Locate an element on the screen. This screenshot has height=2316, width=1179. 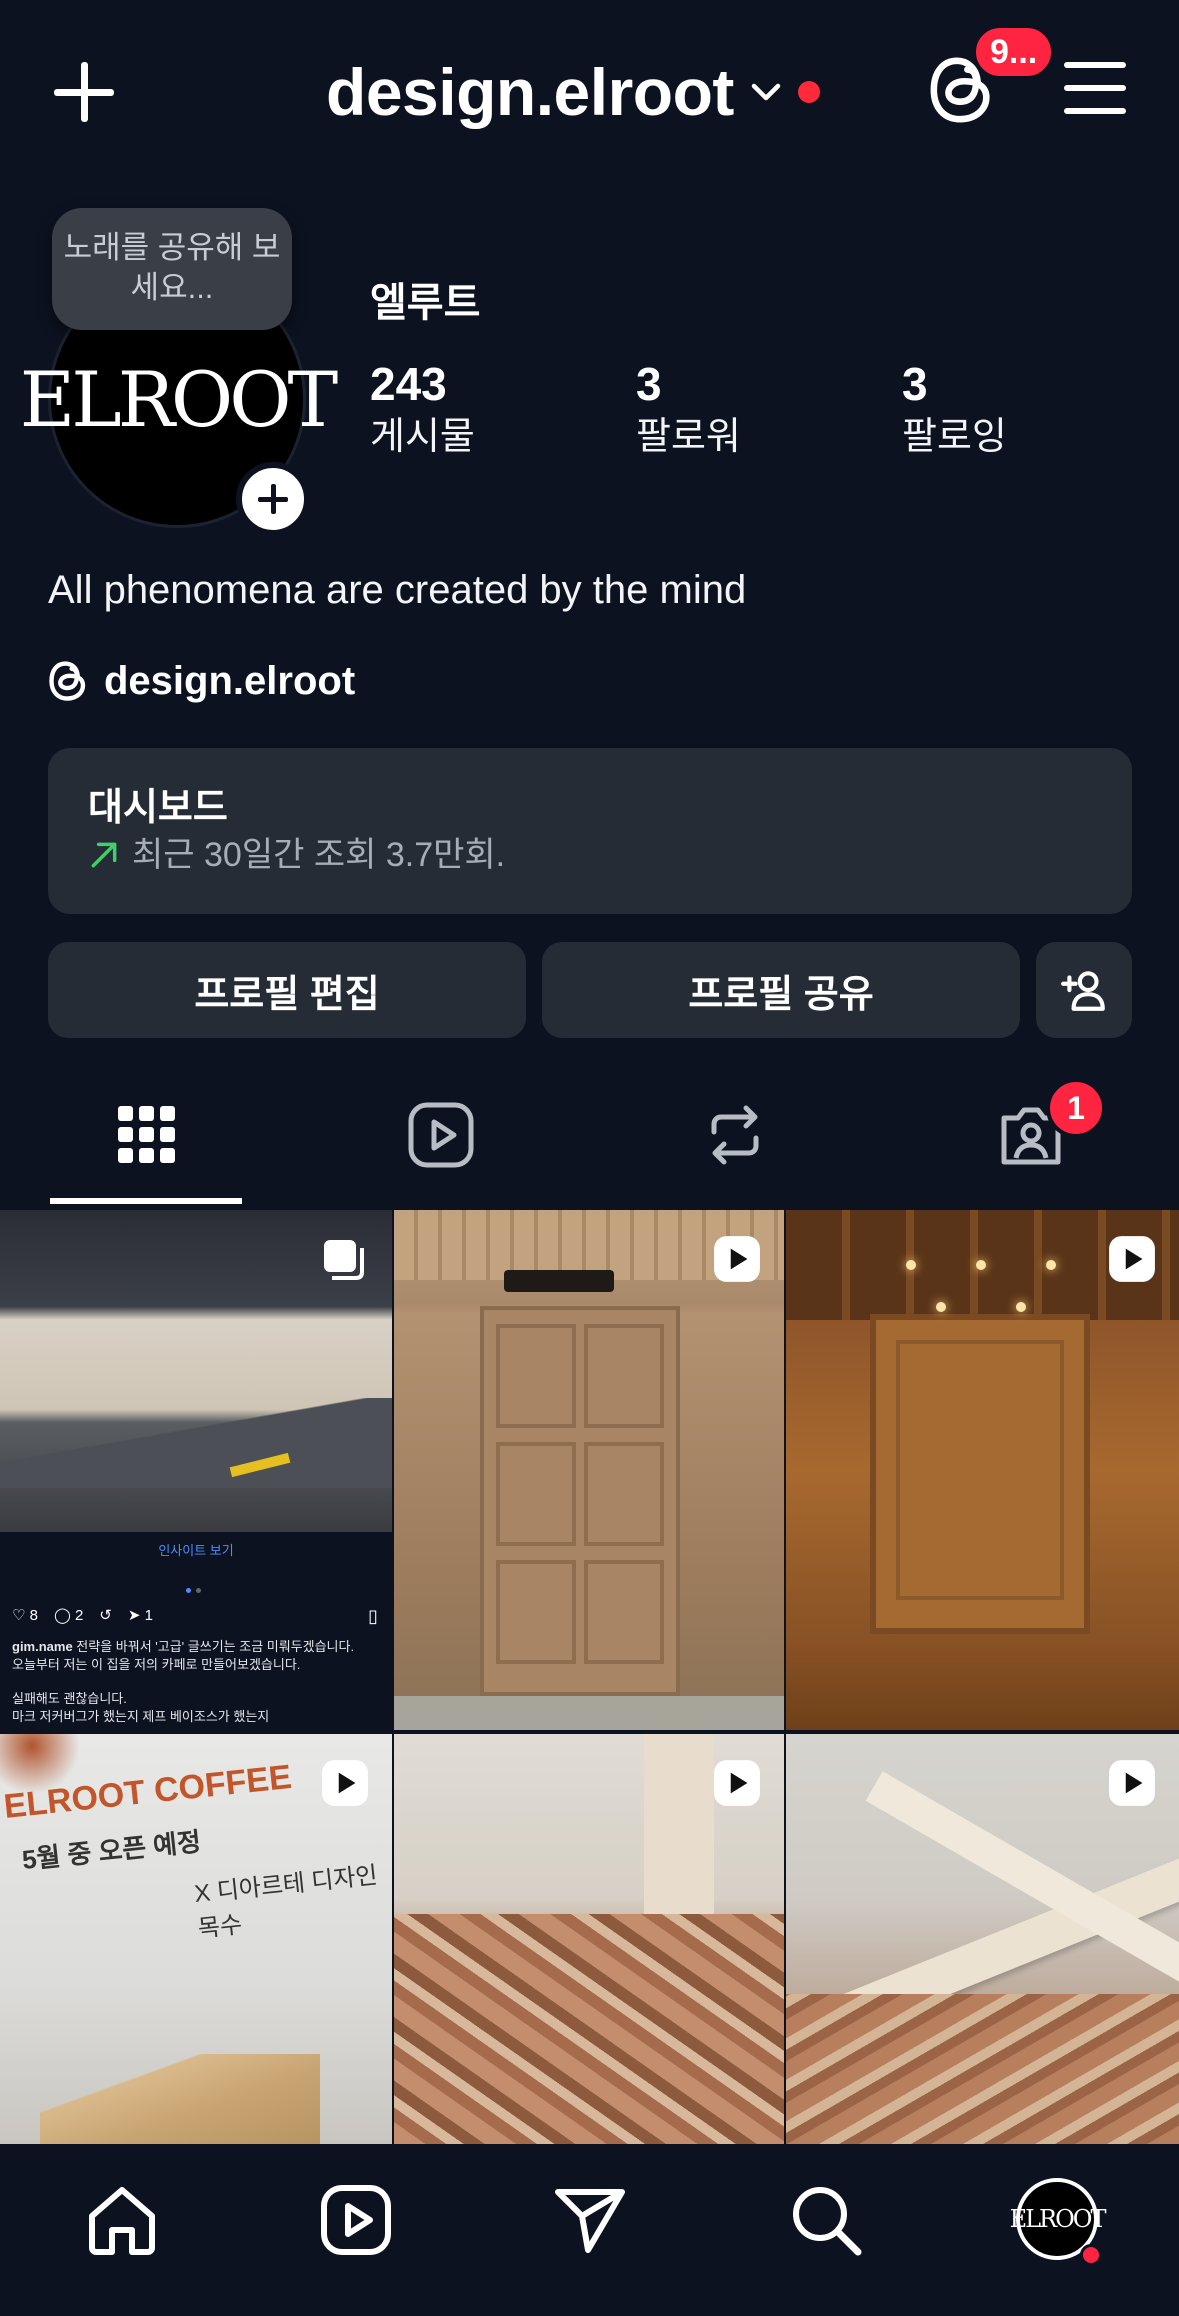
avatar-logo: ELROOT is located at coordinates (178, 399).